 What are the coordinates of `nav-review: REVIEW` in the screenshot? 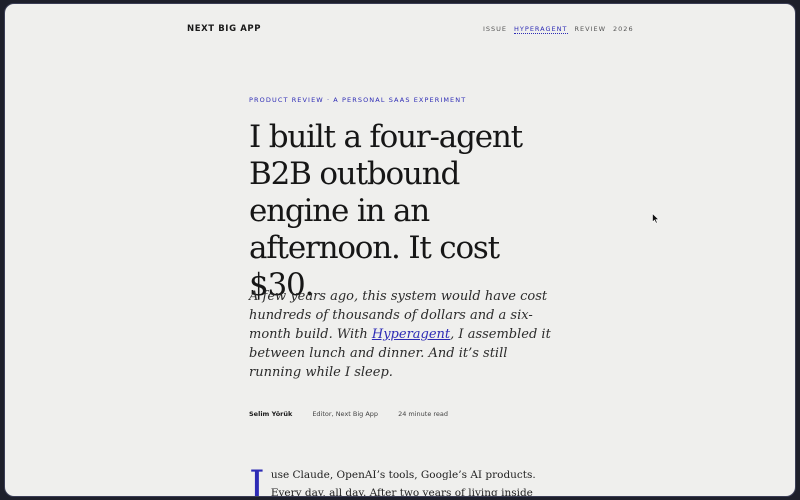 It's located at (591, 29).